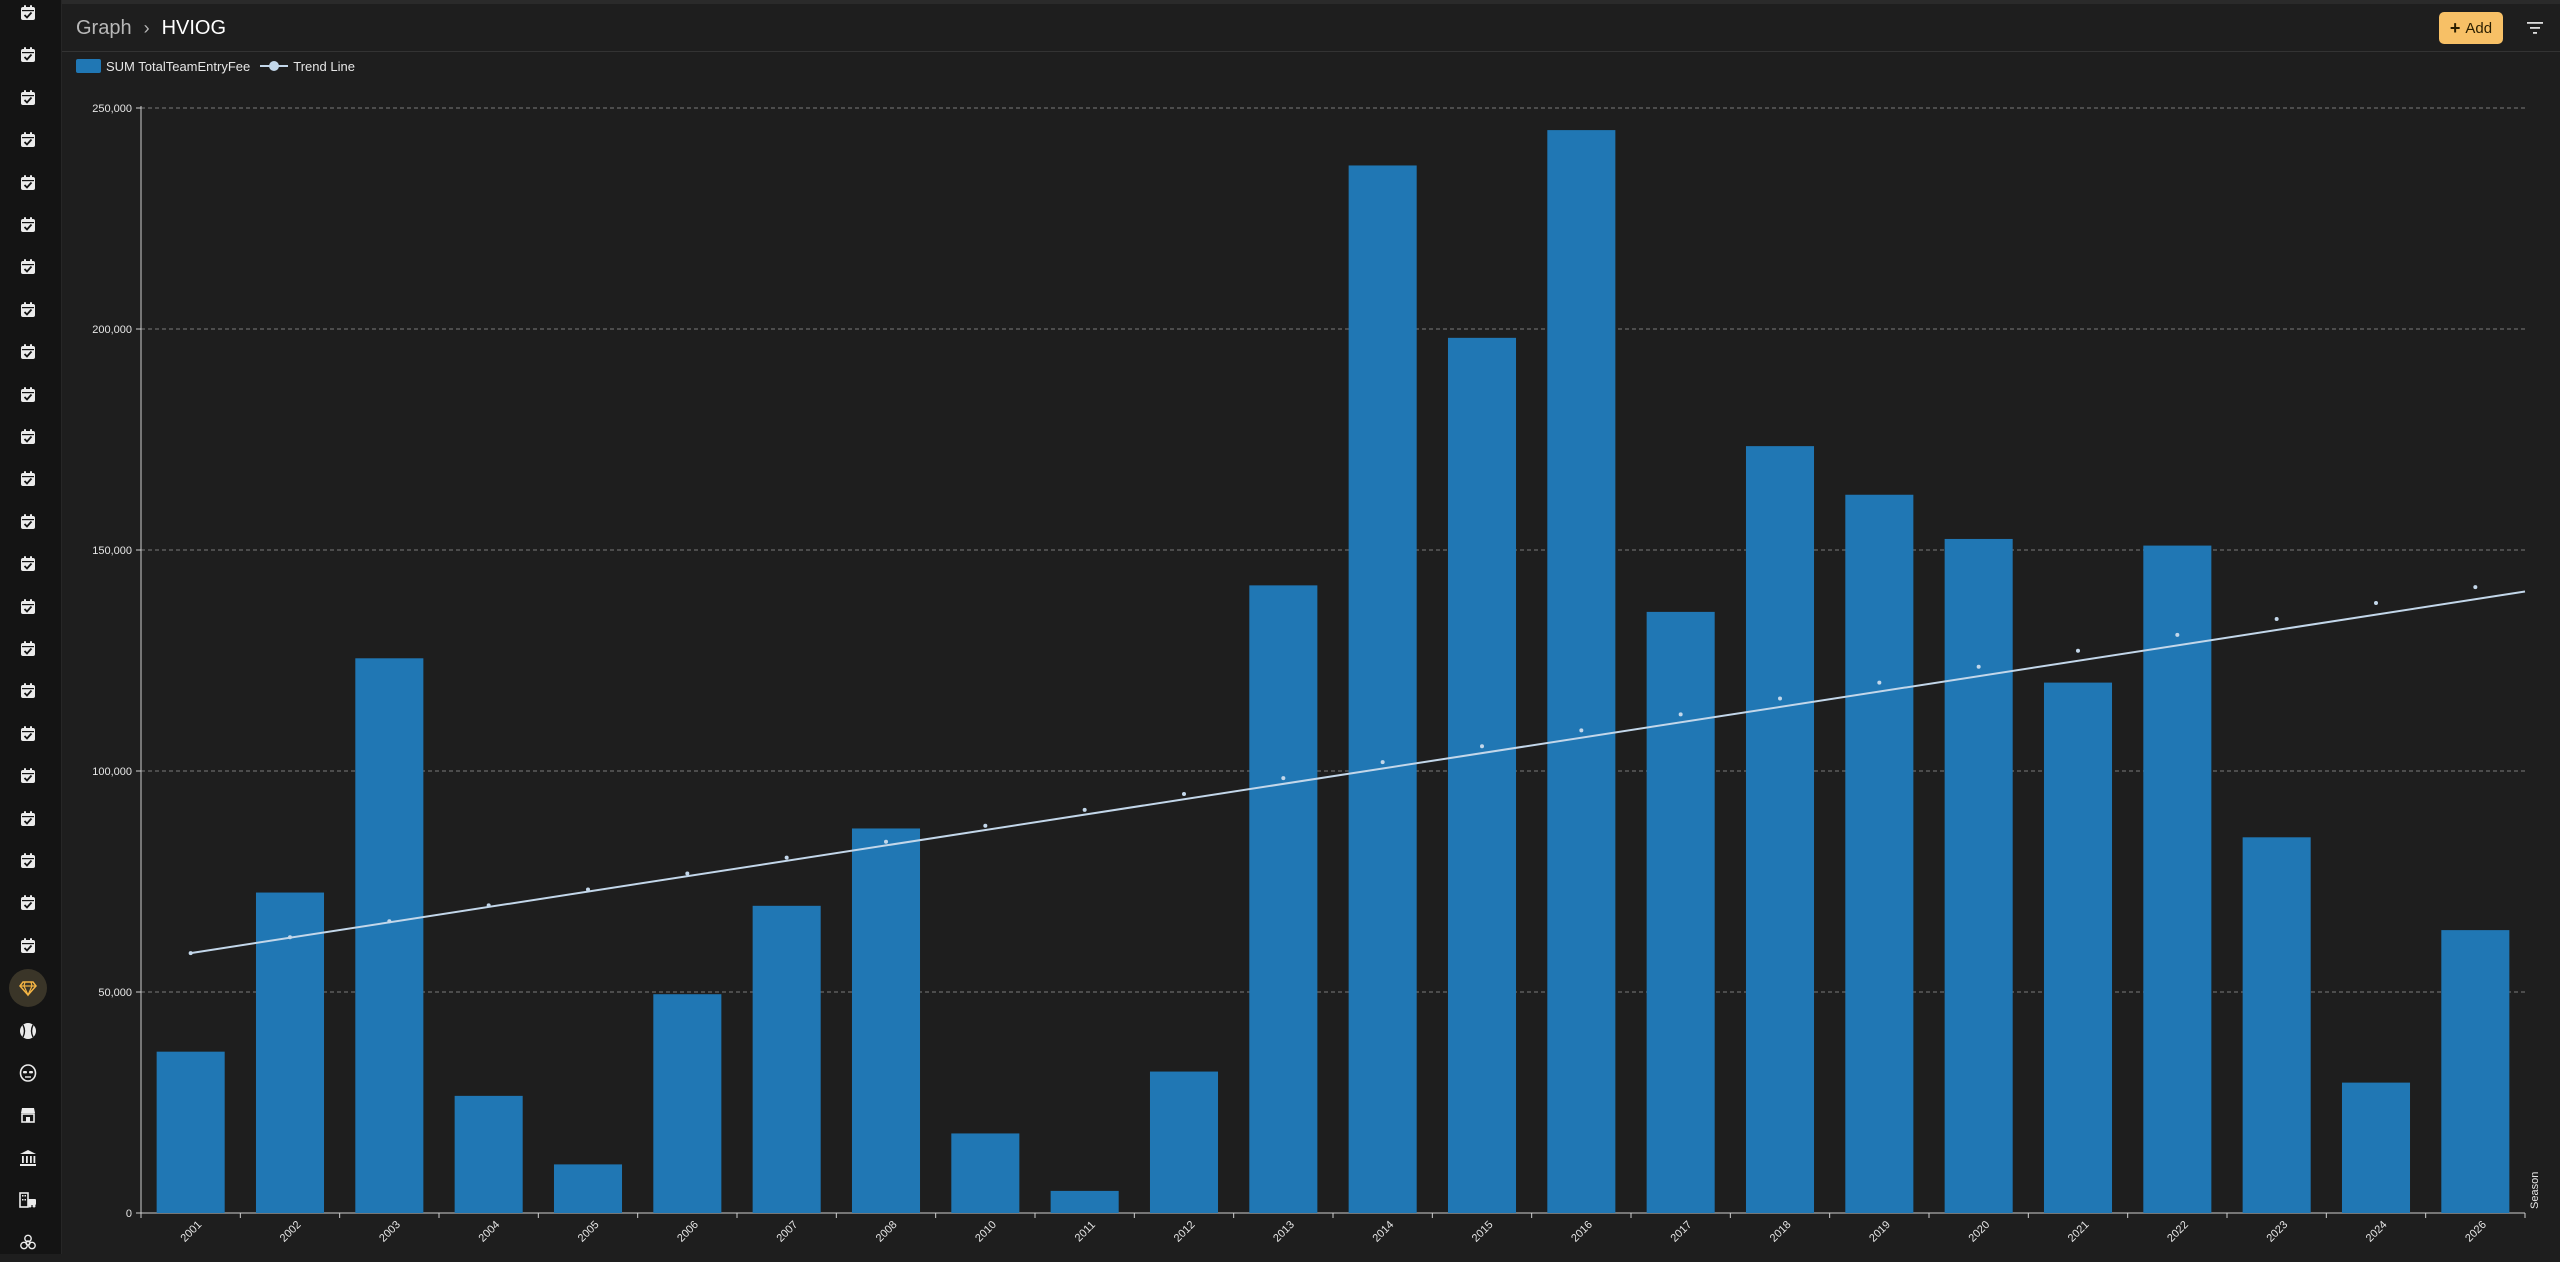 The image size is (2560, 1262). What do you see at coordinates (2276, 1025) in the screenshot?
I see `bar-2023` at bounding box center [2276, 1025].